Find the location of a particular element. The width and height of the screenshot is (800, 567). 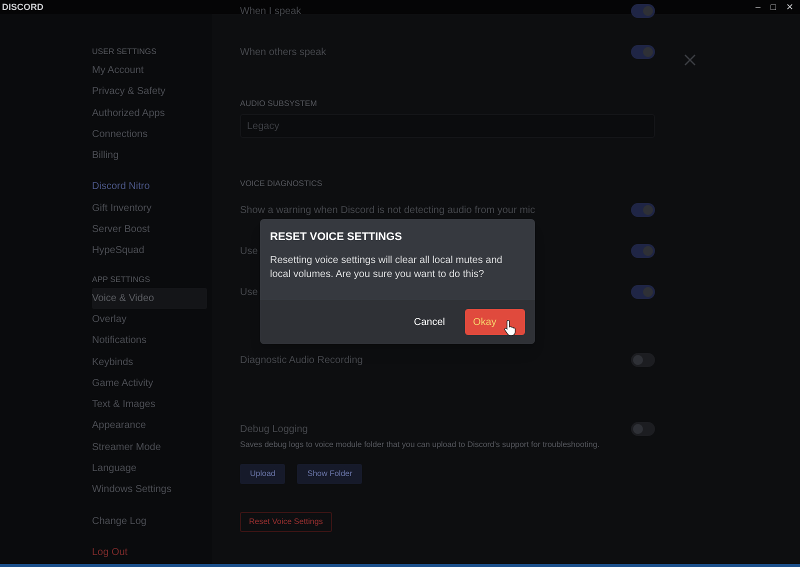

setting-label: Diagnostic Audio Recording is located at coordinates (301, 361).